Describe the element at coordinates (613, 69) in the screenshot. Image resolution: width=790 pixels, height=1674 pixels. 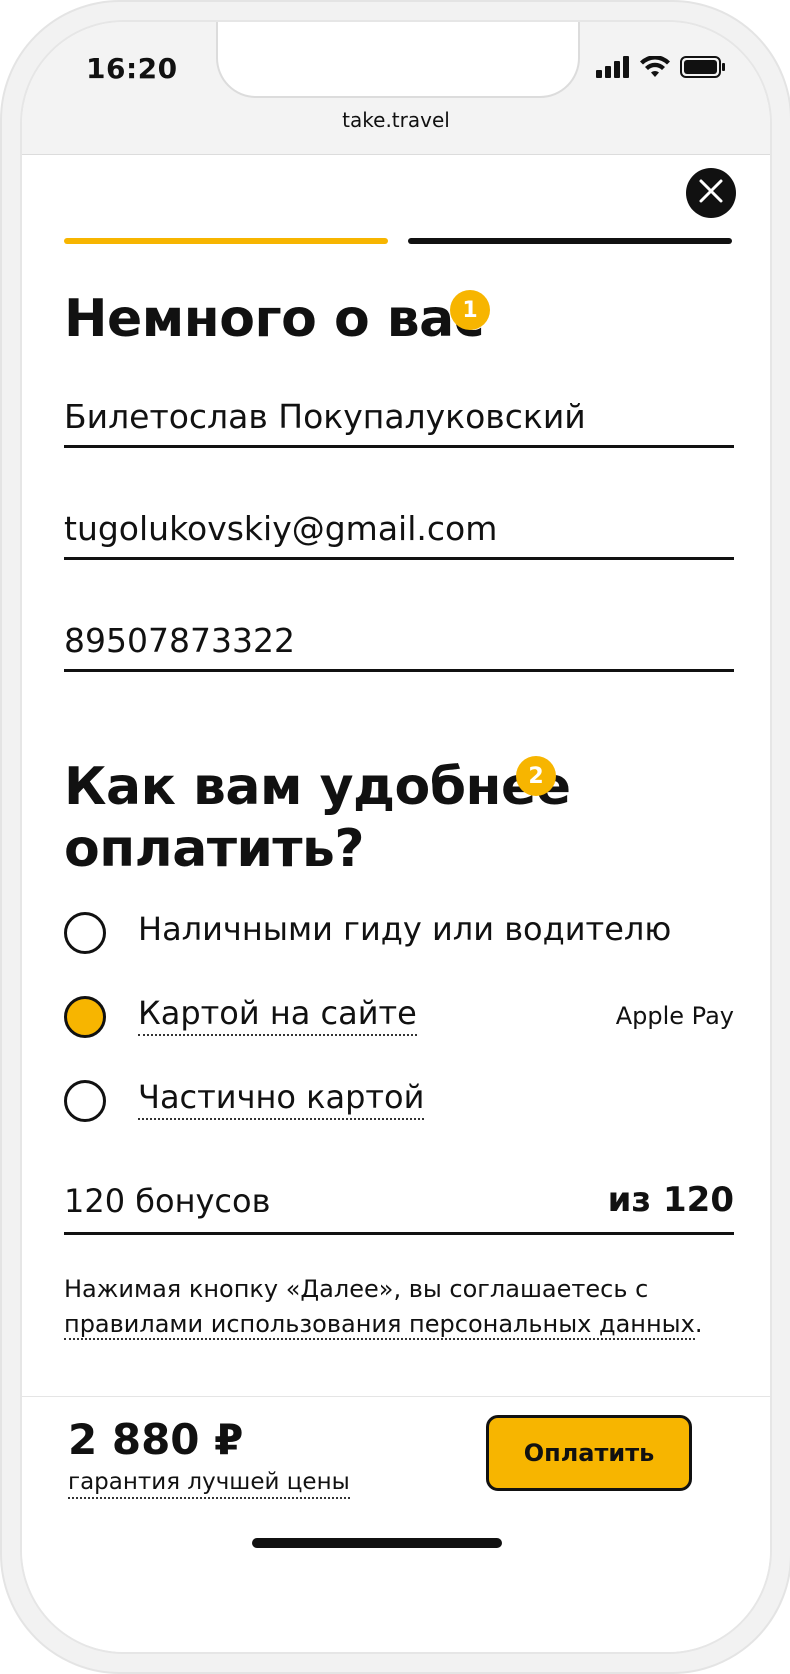
I see `signal-bars-icon` at that location.